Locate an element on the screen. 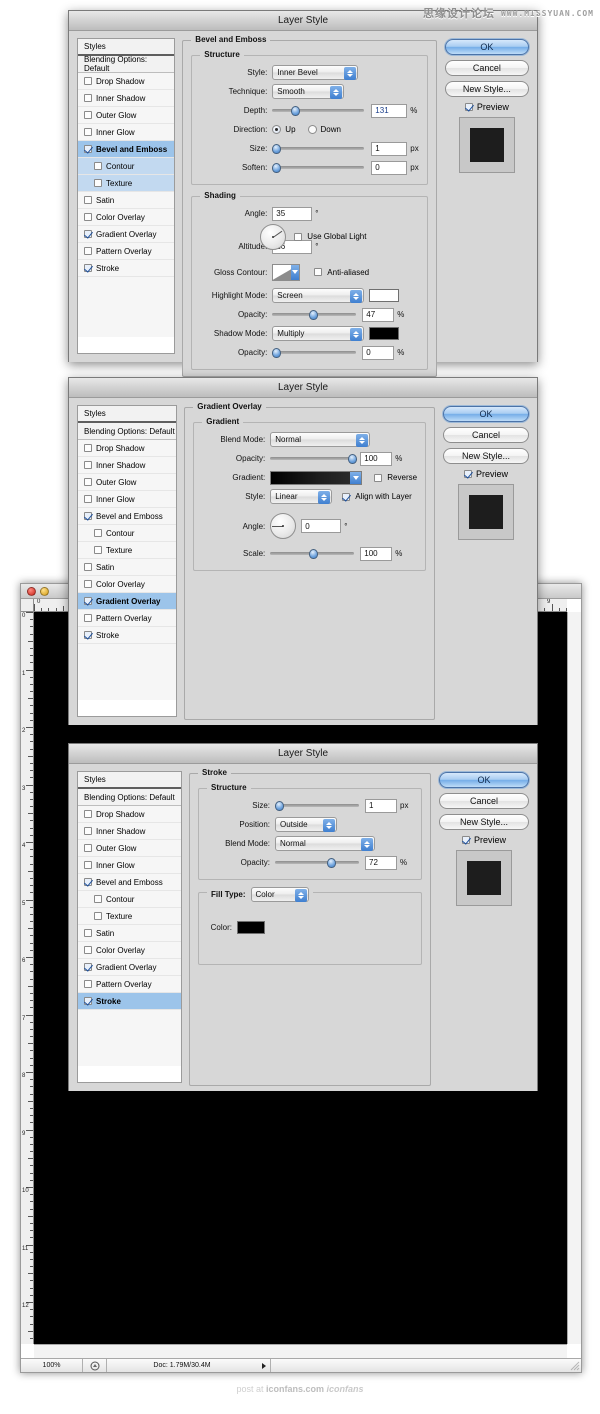 The height and width of the screenshot is (1414, 600). use-global-light-checkbox is located at coordinates (298, 236).